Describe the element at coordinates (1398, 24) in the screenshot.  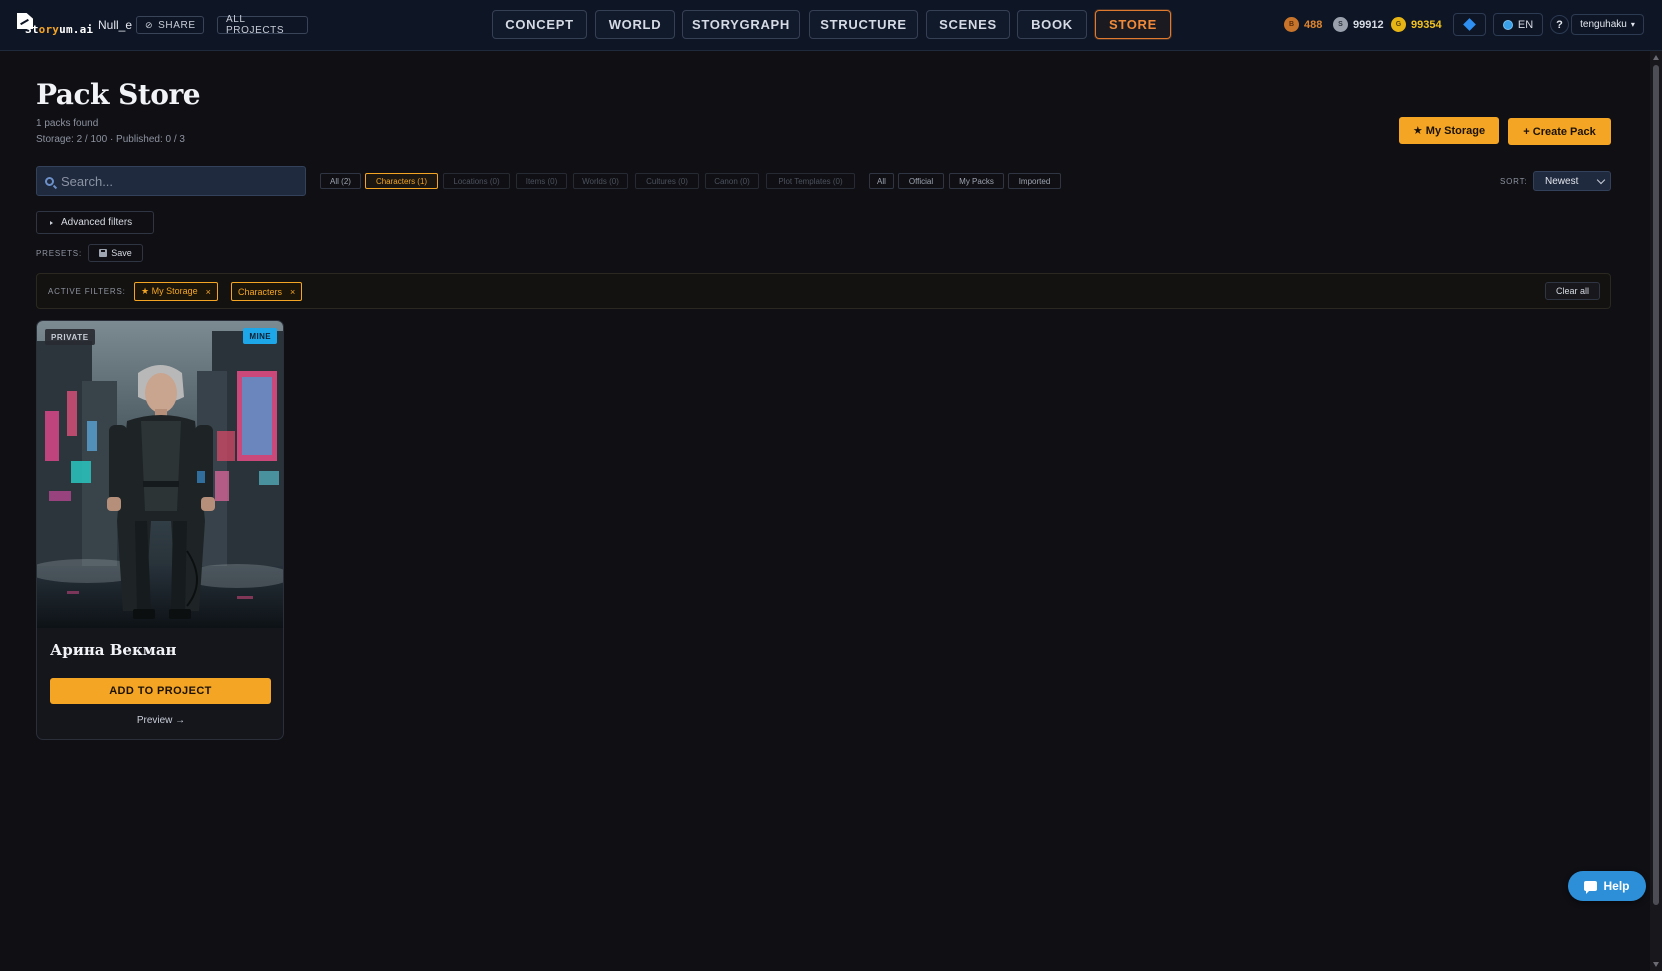
I see `gold-coin-icon: G` at that location.